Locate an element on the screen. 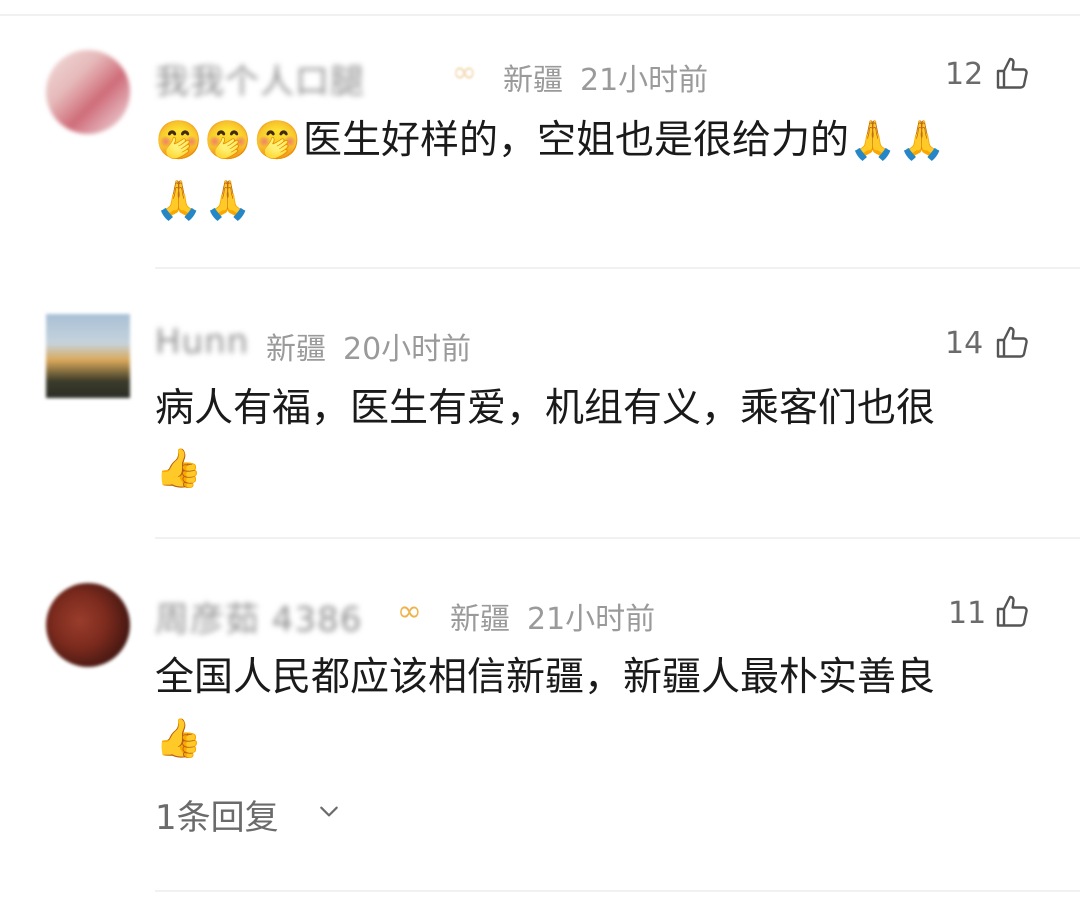 This screenshot has width=1080, height=910. comment-text: 医生好样的，空姐也是很给力的 is located at coordinates (575, 140).